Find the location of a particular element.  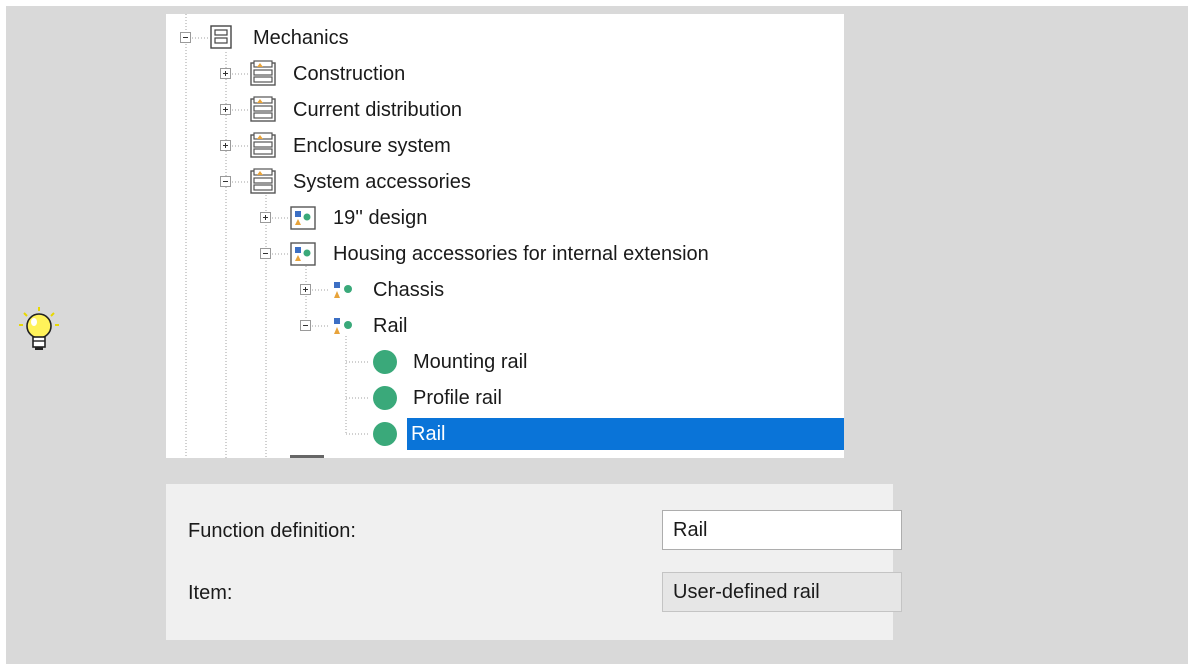

tree-item-rail-group: Rail is located at coordinates (390, 326).